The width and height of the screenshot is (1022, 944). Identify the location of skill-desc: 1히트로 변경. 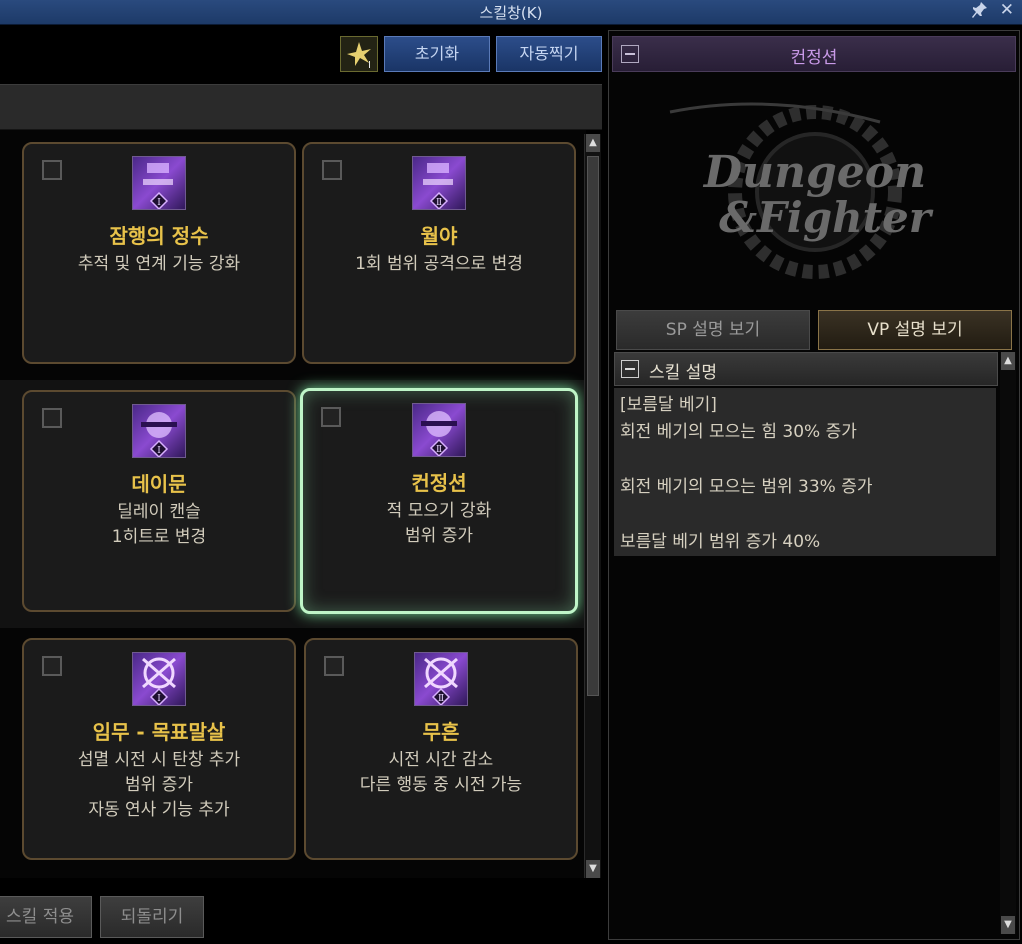
(159, 537).